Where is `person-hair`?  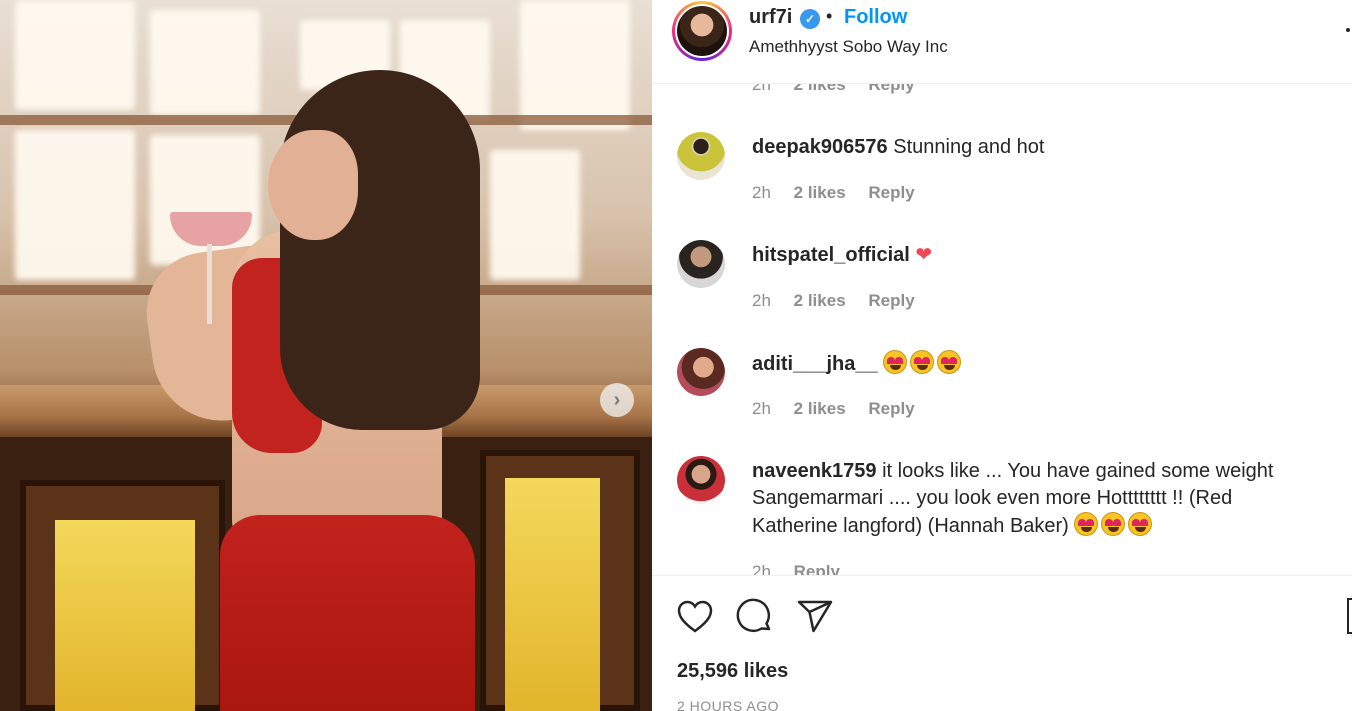 person-hair is located at coordinates (380, 250).